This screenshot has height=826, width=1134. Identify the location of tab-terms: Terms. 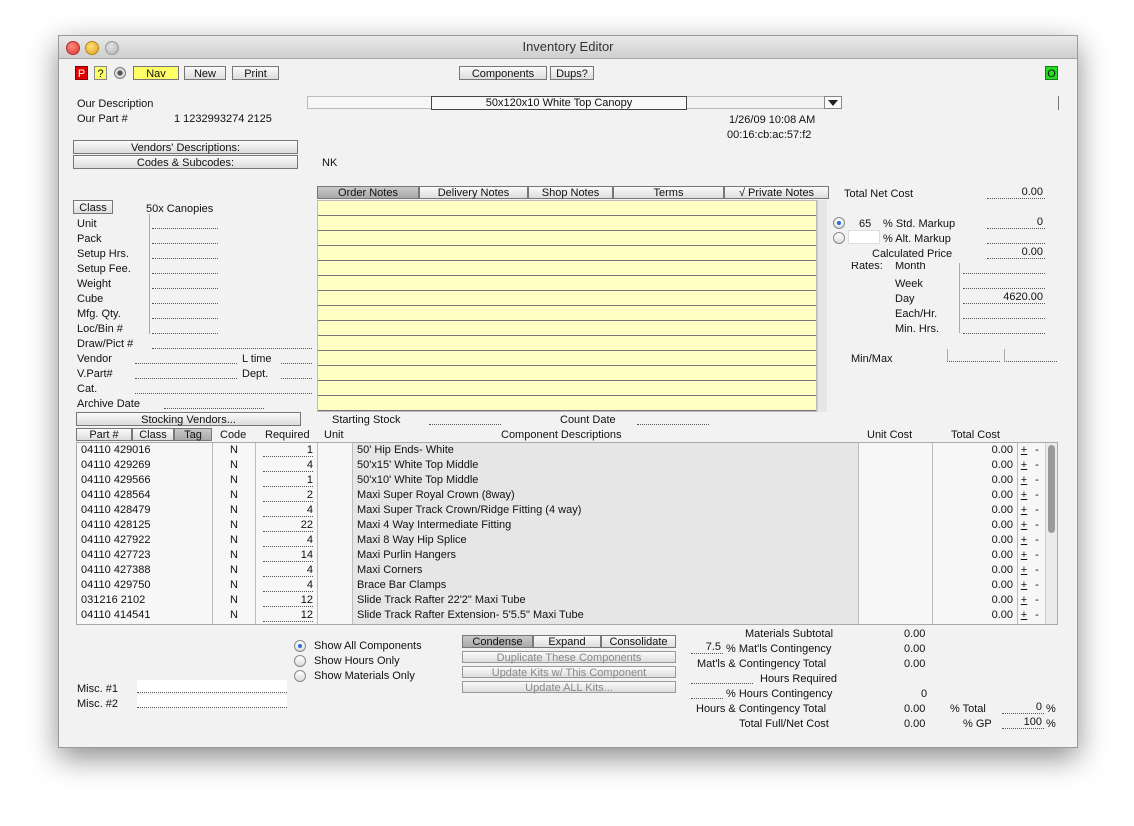
(668, 192).